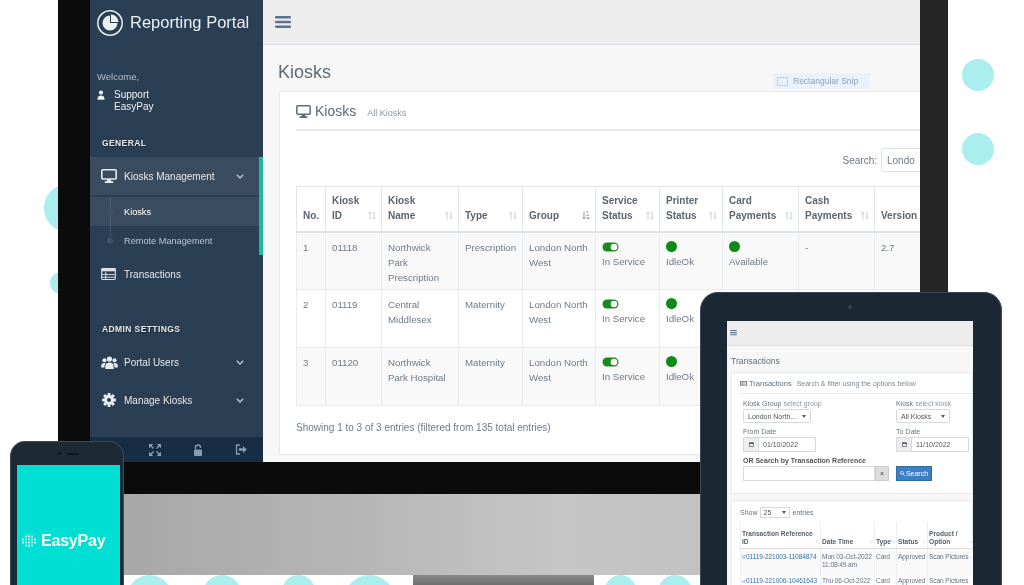  What do you see at coordinates (101, 95) in the screenshot?
I see `user-icon` at bounding box center [101, 95].